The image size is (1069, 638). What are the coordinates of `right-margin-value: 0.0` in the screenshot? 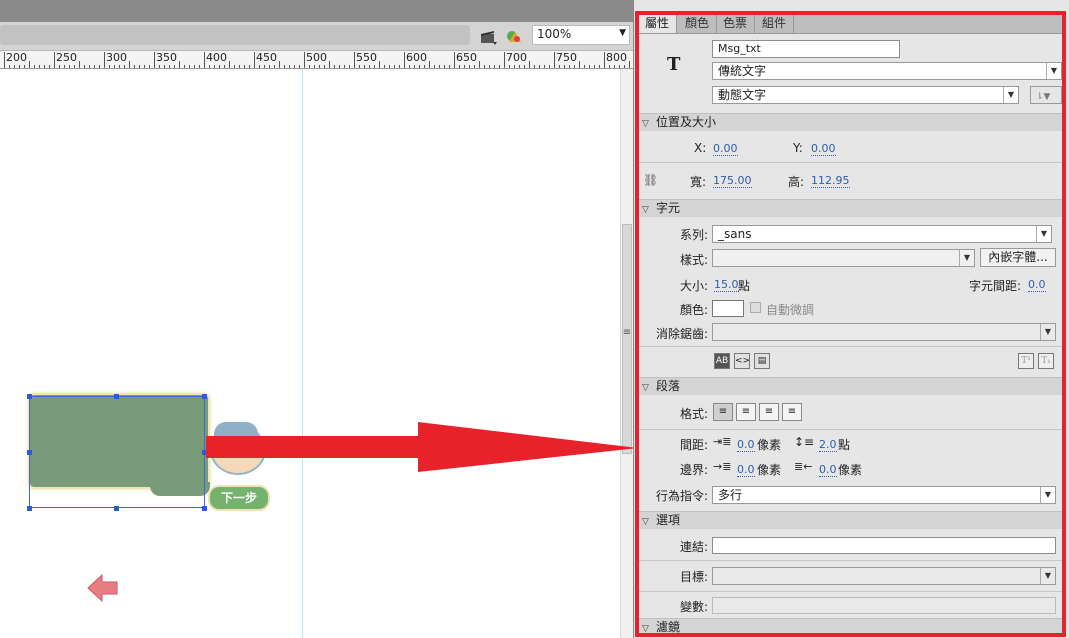 It's located at (828, 470).